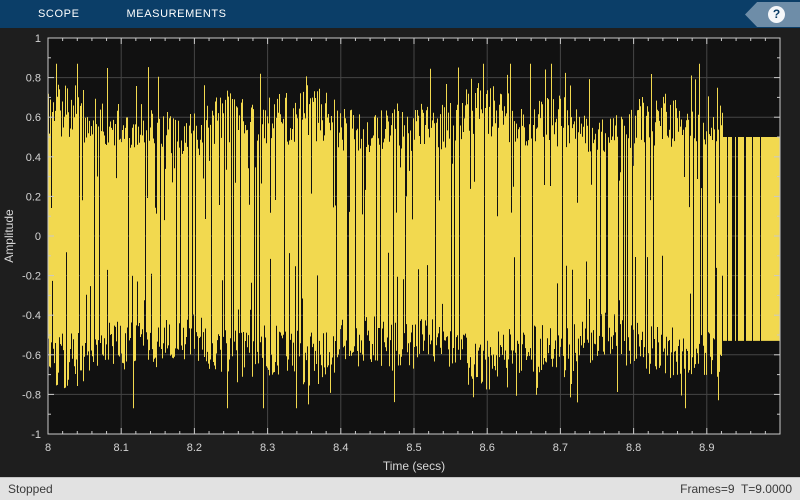 The width and height of the screenshot is (800, 500). What do you see at coordinates (33, 197) in the screenshot?
I see `y-tick-label: 0.2` at bounding box center [33, 197].